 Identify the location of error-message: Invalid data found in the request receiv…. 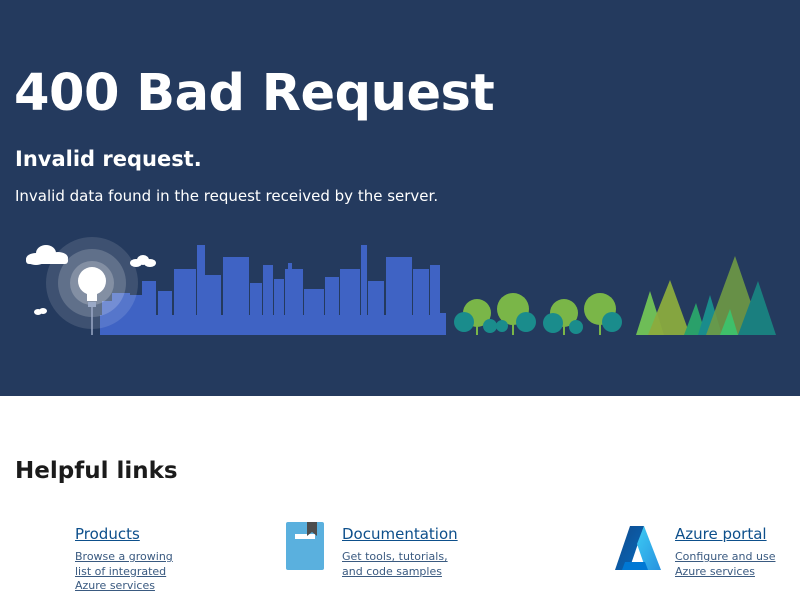
(227, 196).